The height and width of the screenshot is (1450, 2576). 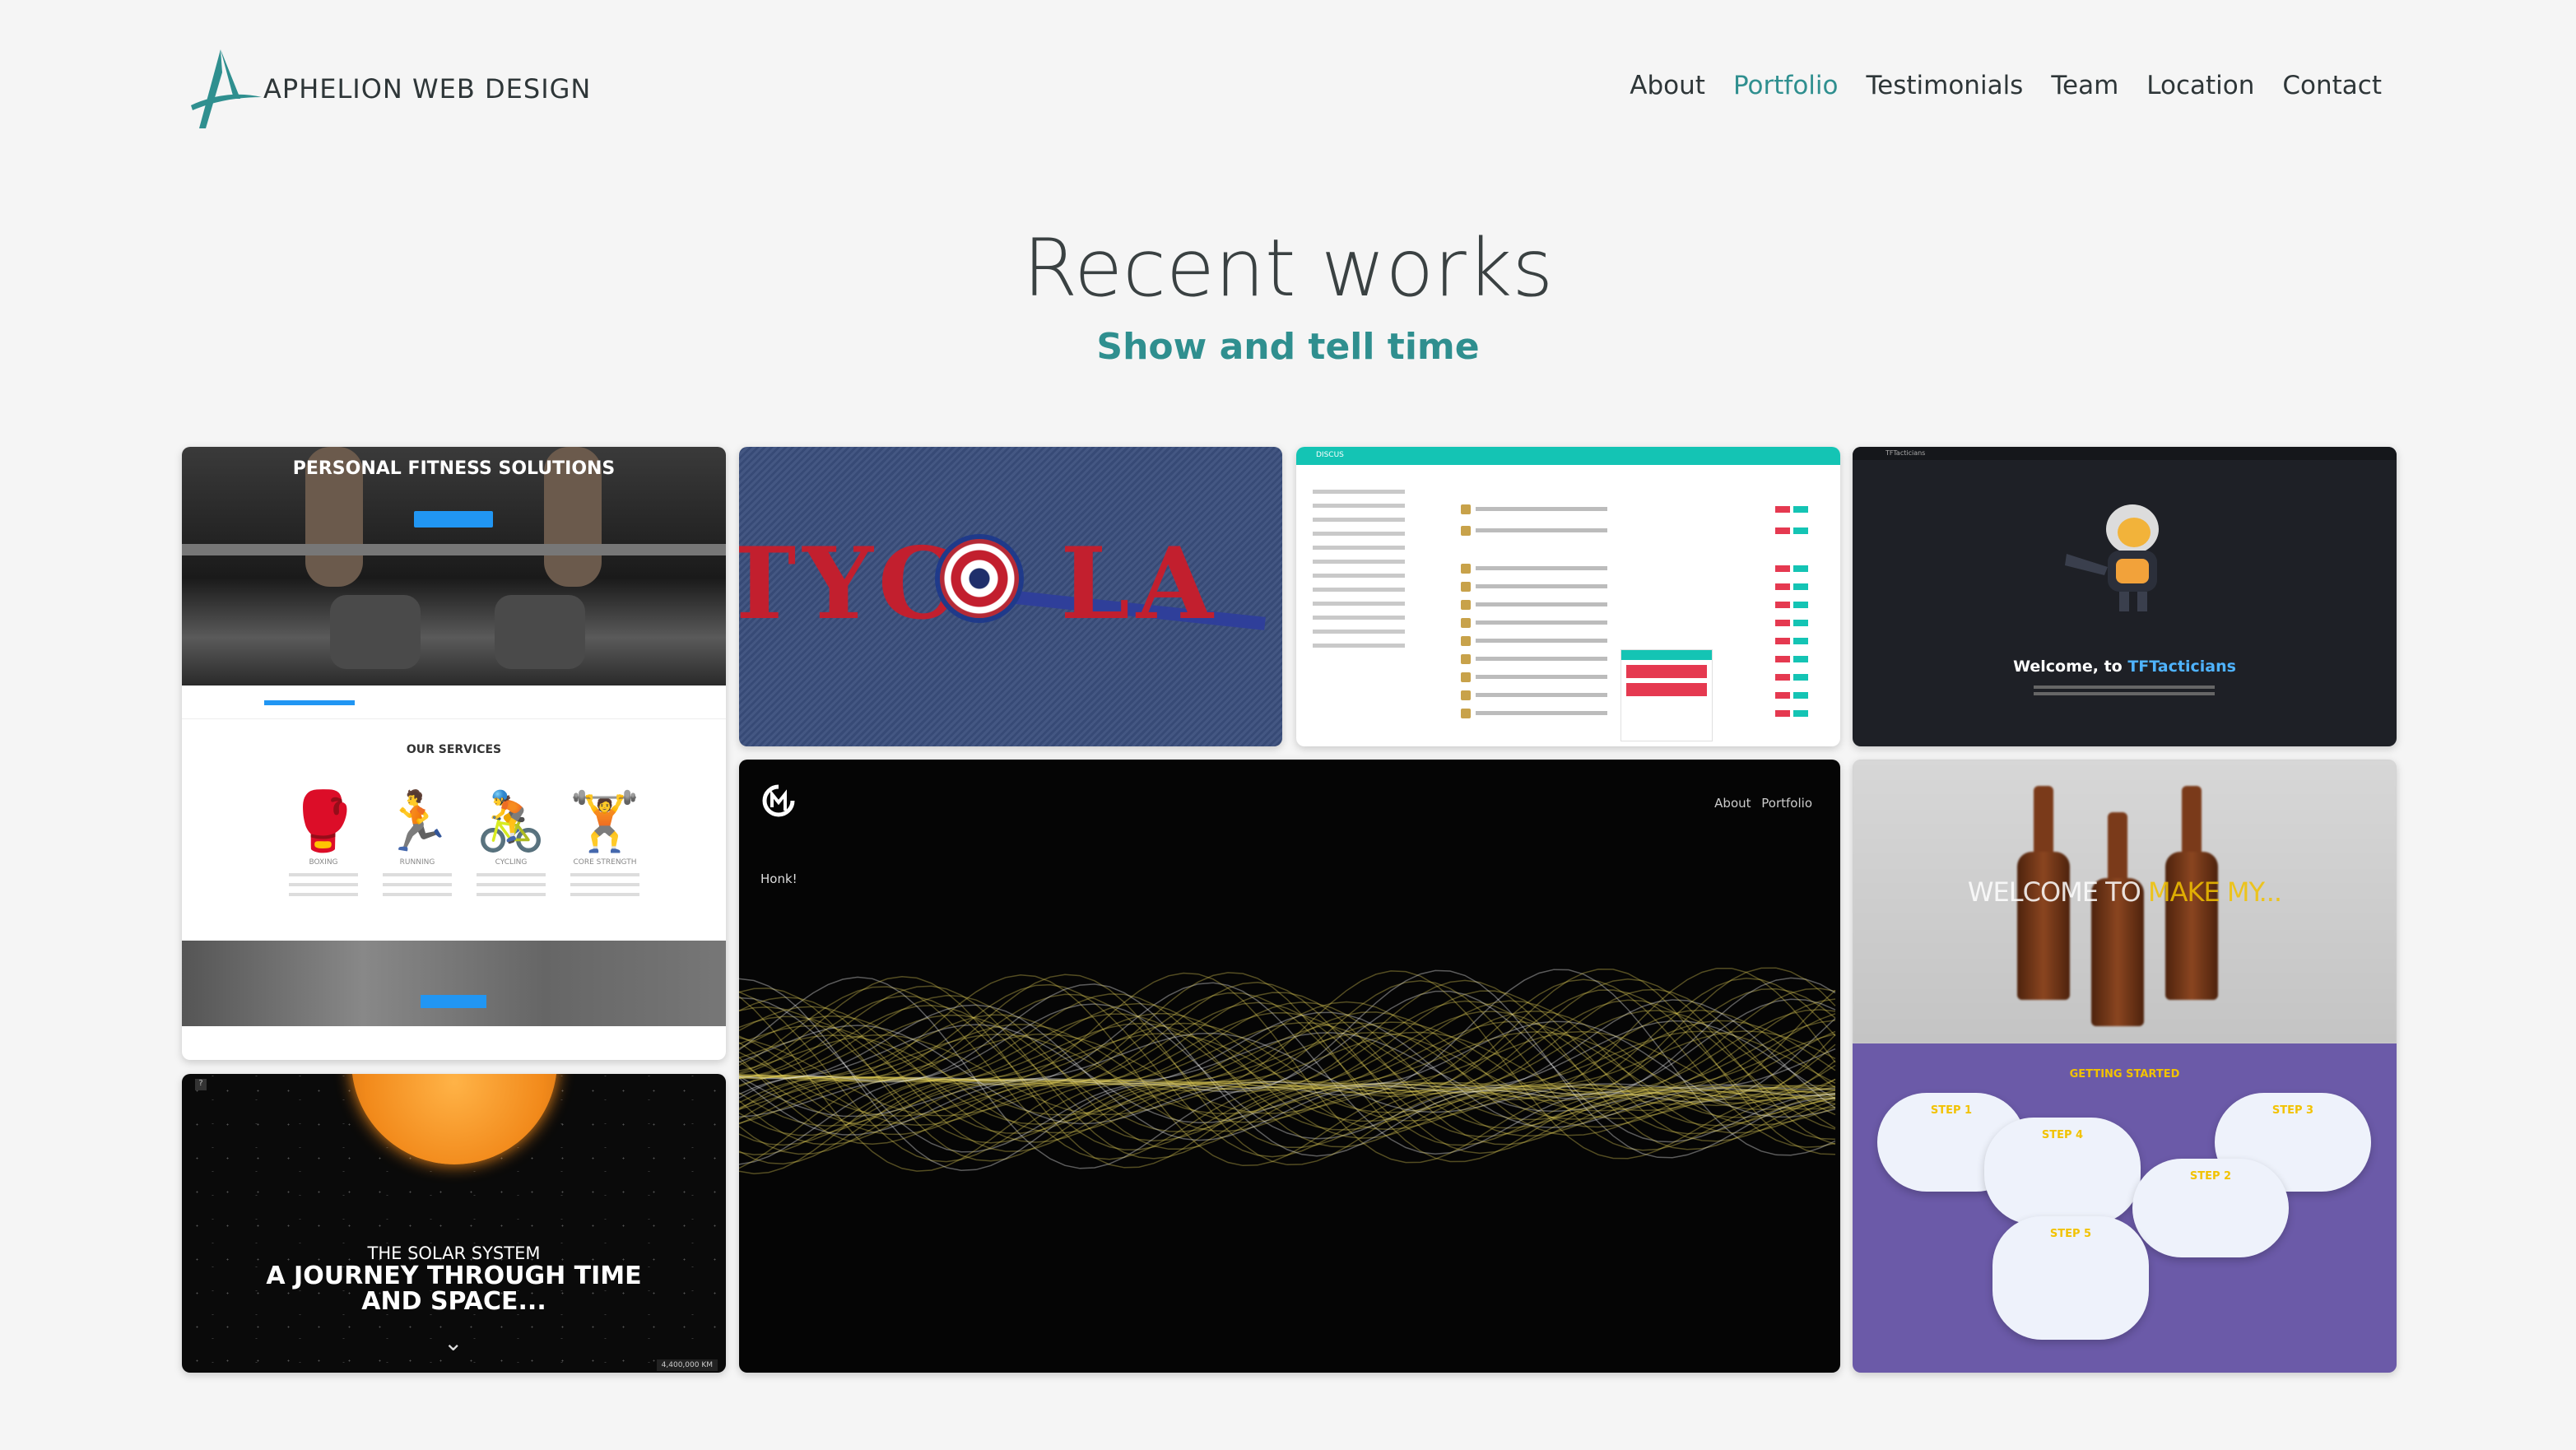 I want to click on scroll-down-icon: ⌄, so click(x=453, y=1342).